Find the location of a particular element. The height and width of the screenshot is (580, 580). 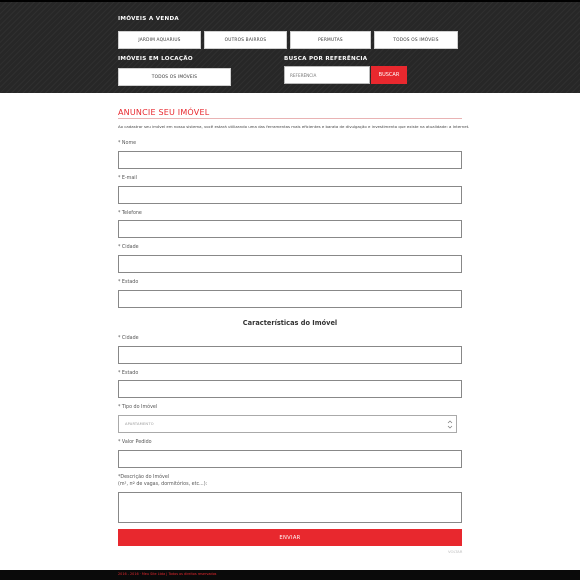

email-label: * E-mail is located at coordinates (127, 178).